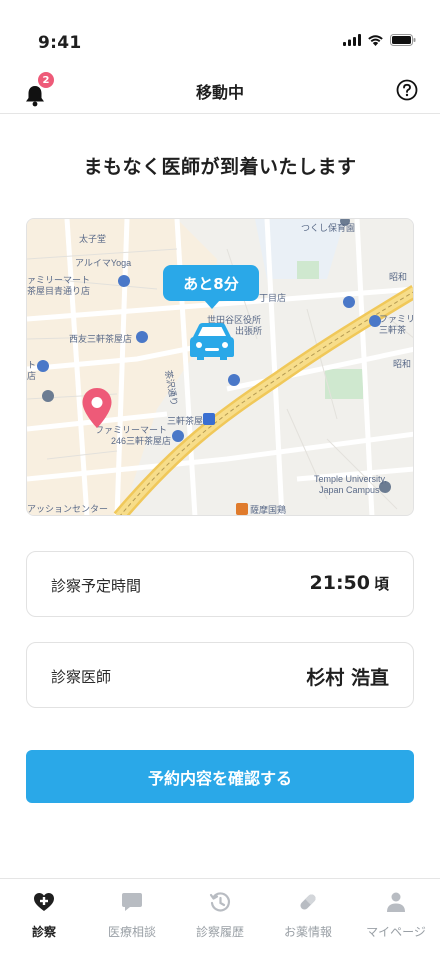 Image resolution: width=440 pixels, height=971 pixels. I want to click on help-button, so click(407, 90).